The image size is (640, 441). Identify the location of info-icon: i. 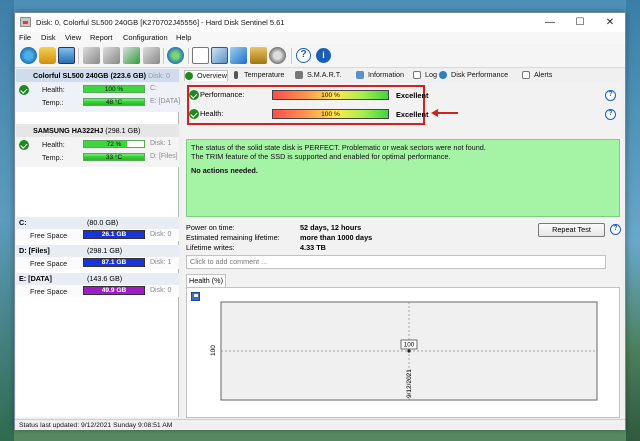
(323, 55).